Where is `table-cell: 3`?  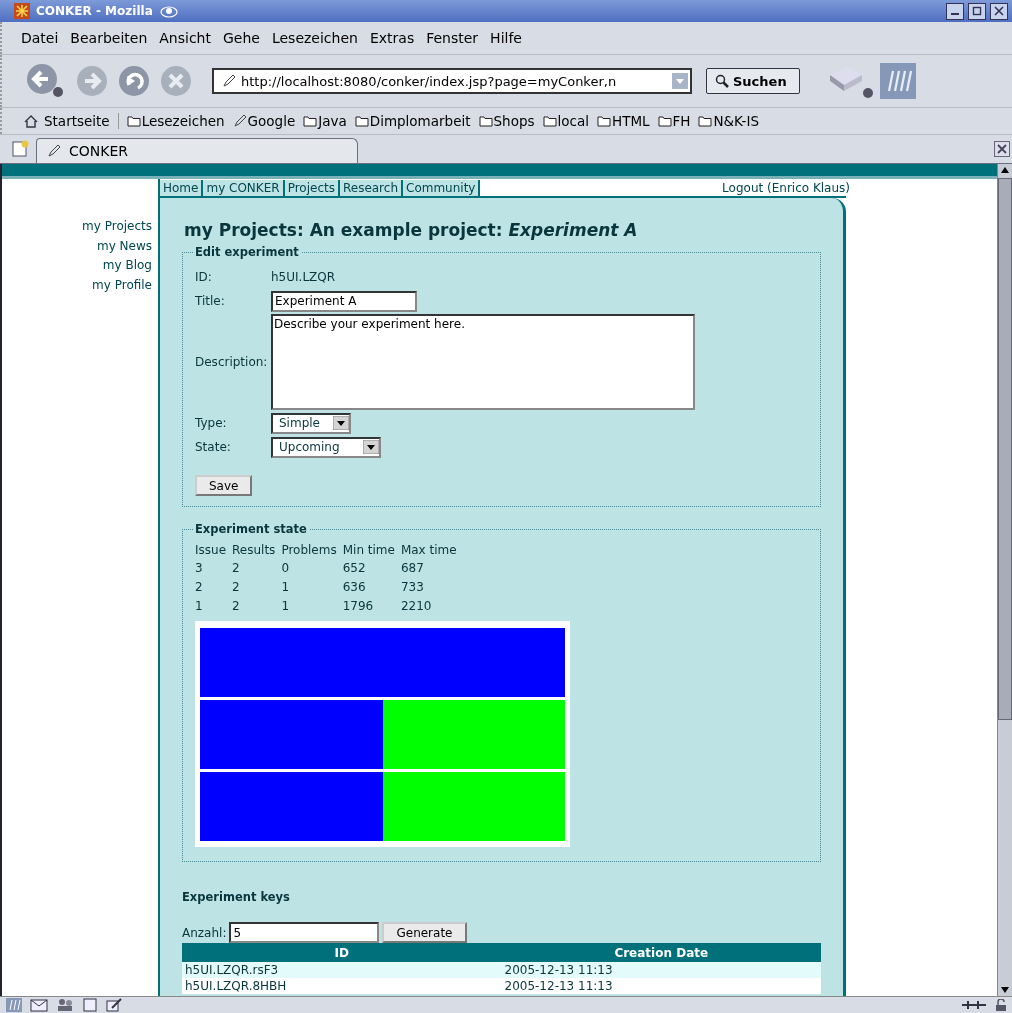
table-cell: 3 is located at coordinates (214, 567).